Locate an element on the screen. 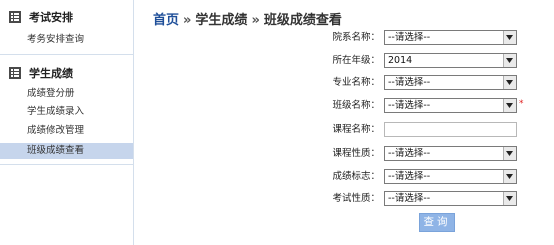  form-row-class: 班级名称： --请选择-- * is located at coordinates (437, 106).